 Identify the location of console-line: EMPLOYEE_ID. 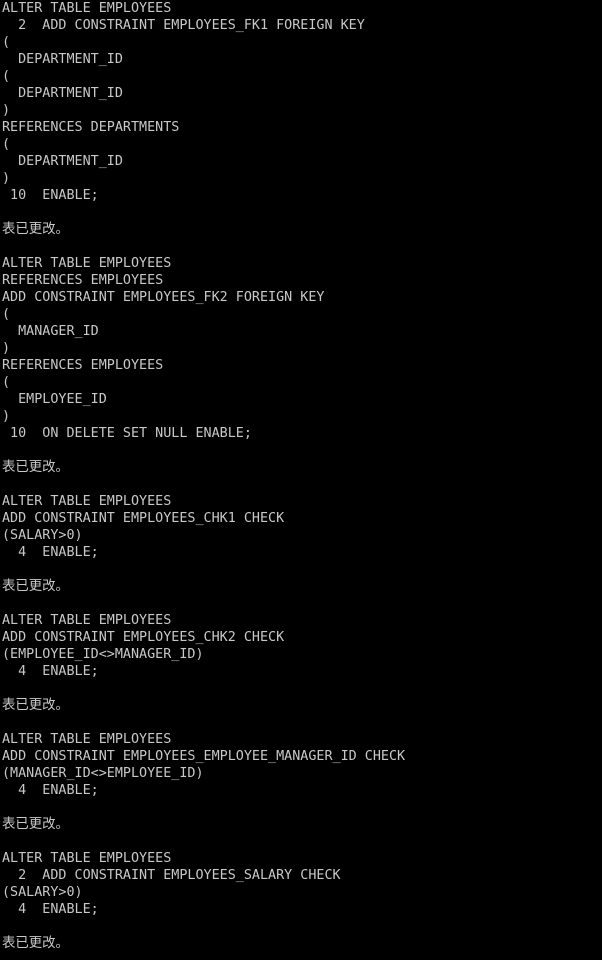
(54, 399).